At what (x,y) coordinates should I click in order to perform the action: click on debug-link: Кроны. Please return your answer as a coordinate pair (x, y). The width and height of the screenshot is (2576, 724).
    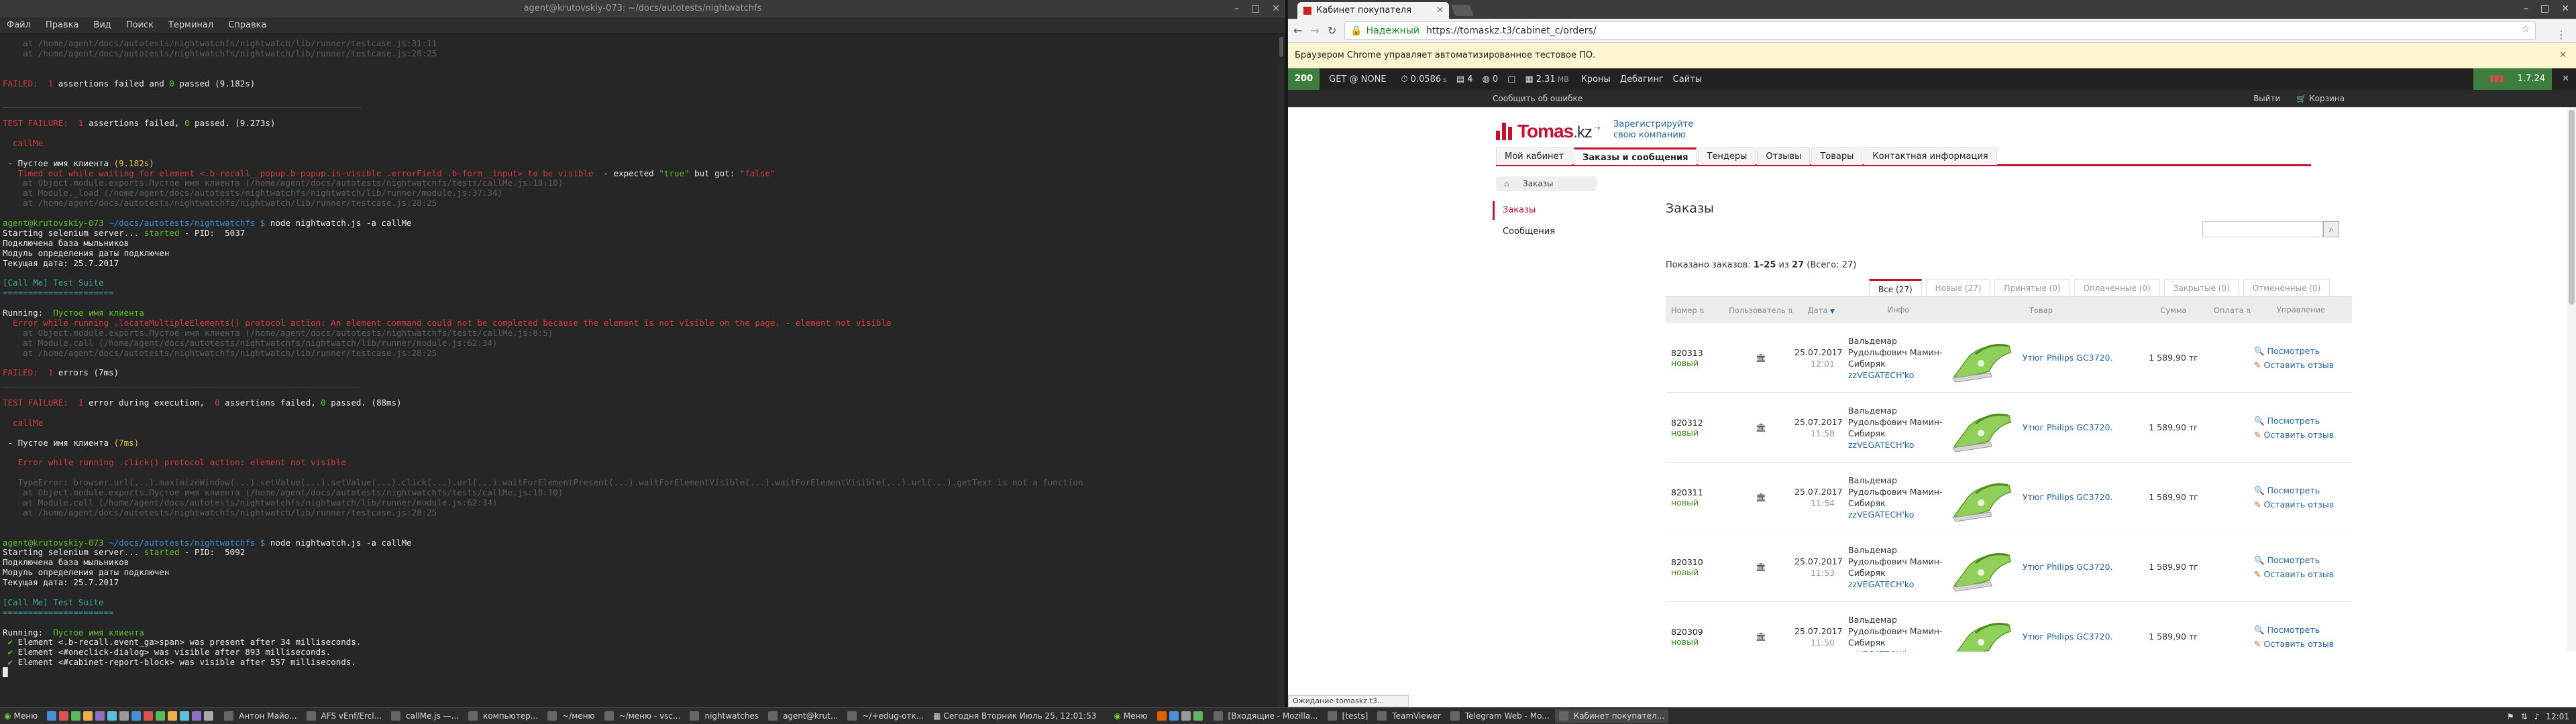
    Looking at the image, I should click on (1596, 79).